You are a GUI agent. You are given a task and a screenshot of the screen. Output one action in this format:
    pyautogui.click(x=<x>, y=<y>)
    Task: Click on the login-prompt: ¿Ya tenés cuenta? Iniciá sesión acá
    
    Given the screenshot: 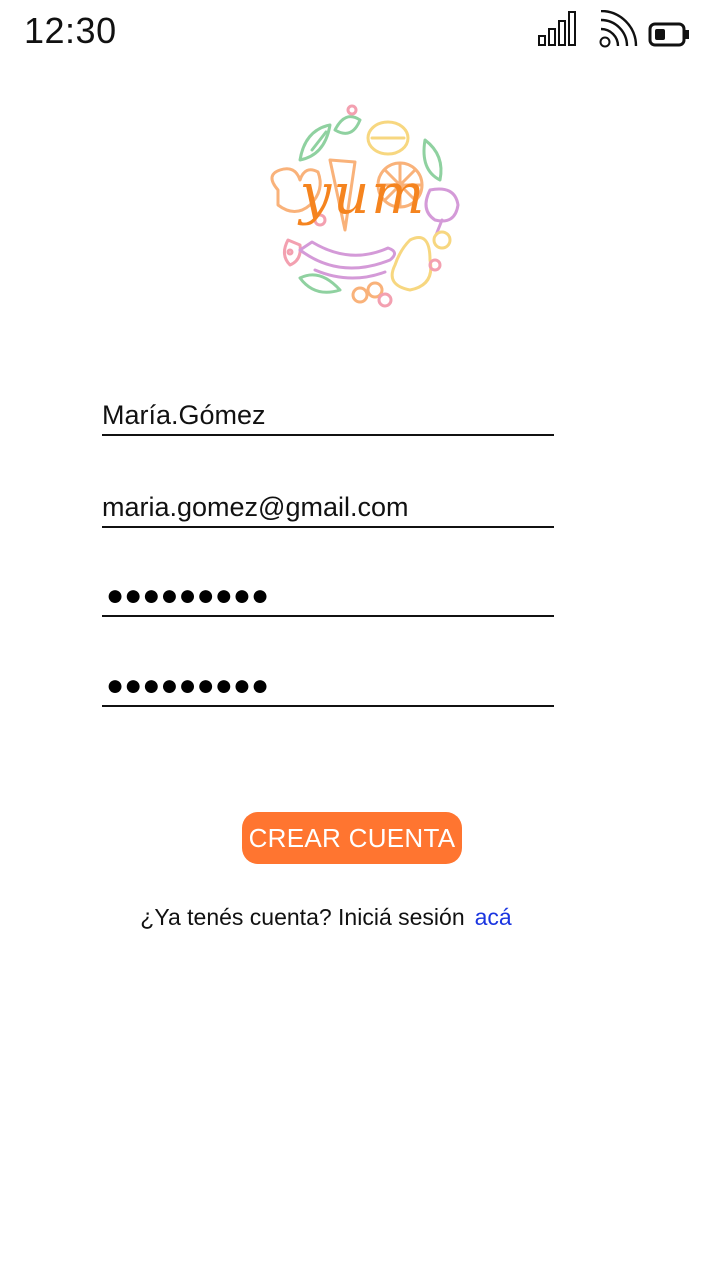 What is the action you would take?
    pyautogui.click(x=326, y=917)
    